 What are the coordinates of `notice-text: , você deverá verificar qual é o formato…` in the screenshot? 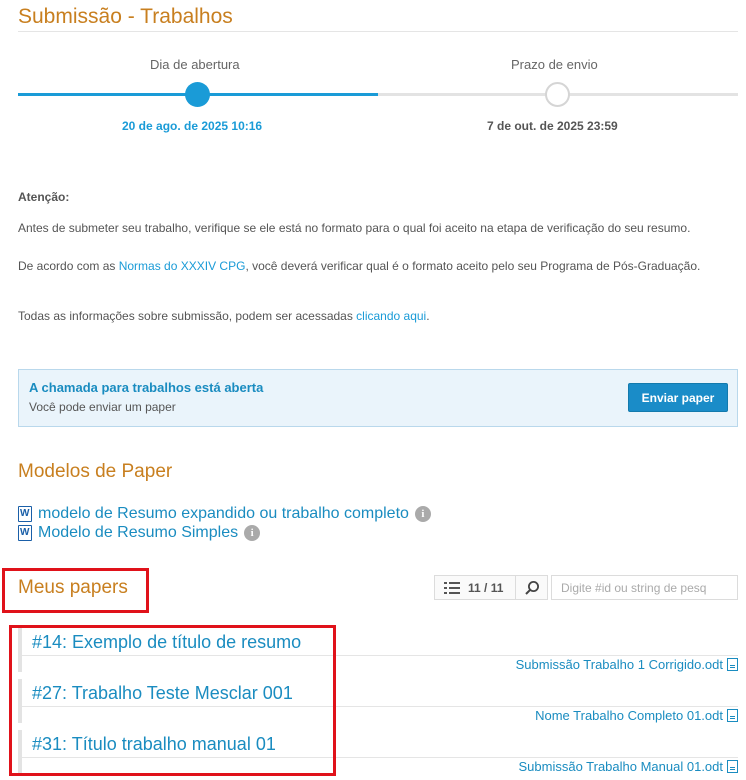 It's located at (473, 266).